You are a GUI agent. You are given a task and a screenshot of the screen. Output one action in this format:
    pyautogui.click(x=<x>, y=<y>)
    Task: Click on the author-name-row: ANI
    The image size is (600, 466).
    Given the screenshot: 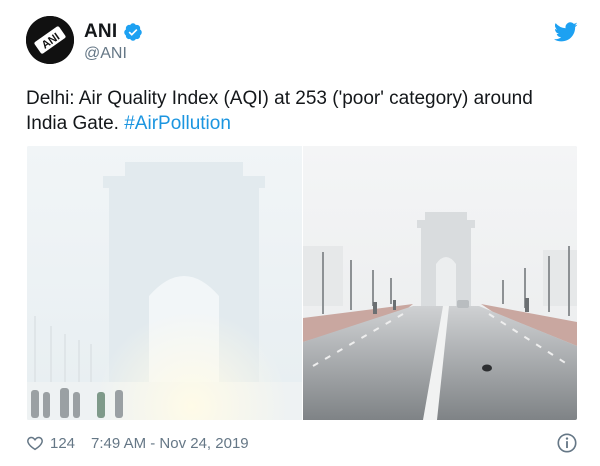 What is the action you would take?
    pyautogui.click(x=113, y=32)
    